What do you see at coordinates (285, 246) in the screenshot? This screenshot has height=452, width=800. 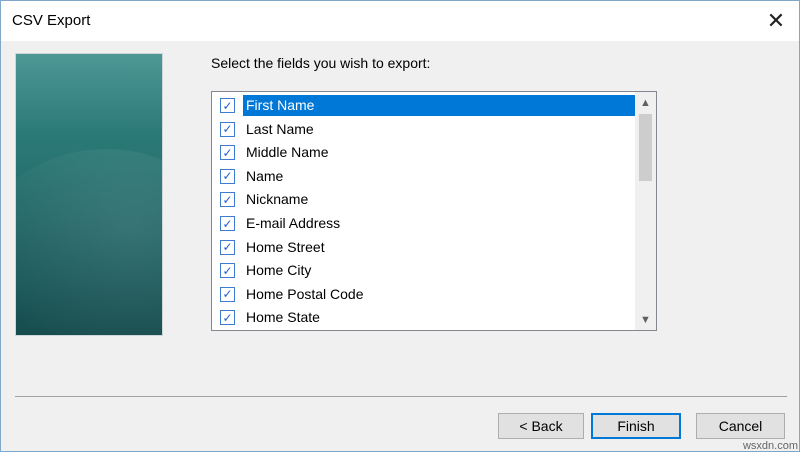 I see `field-label: Home Street` at bounding box center [285, 246].